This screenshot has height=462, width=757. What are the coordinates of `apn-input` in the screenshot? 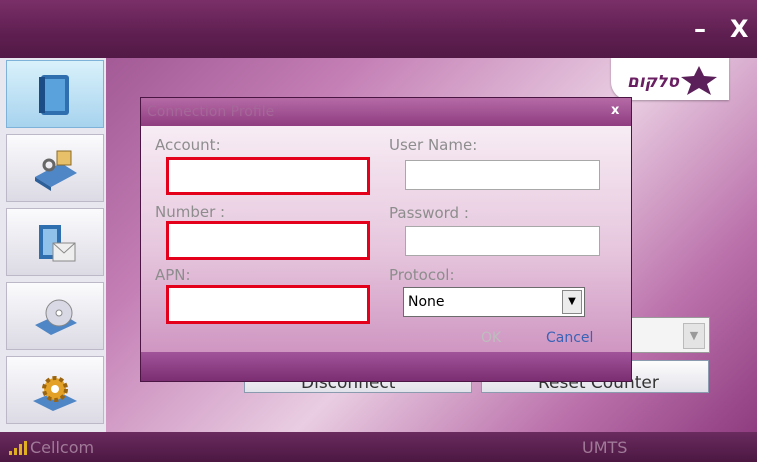 It's located at (268, 304).